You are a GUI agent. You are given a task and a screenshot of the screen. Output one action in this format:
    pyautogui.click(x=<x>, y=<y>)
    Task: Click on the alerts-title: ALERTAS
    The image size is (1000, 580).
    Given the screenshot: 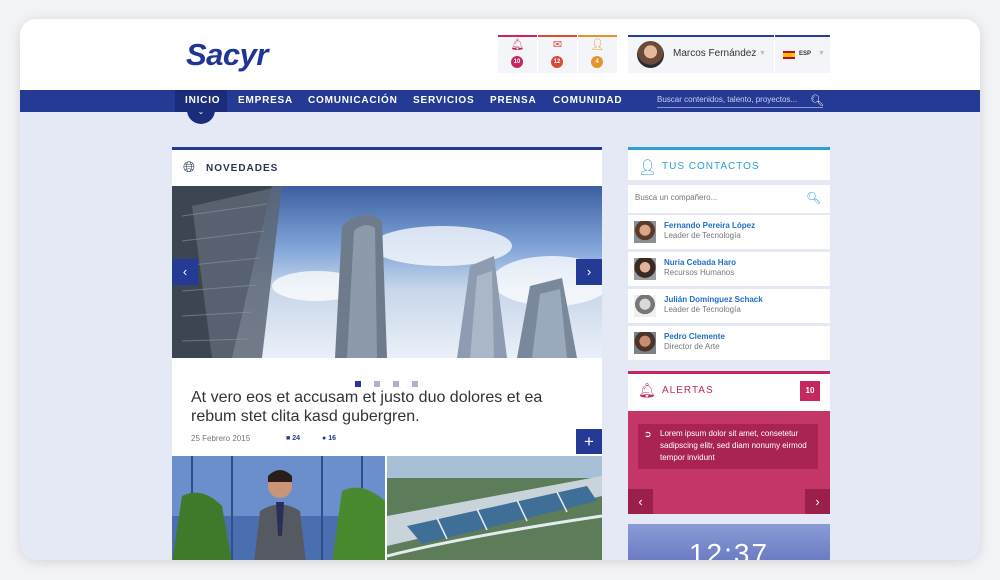 What is the action you would take?
    pyautogui.click(x=688, y=390)
    